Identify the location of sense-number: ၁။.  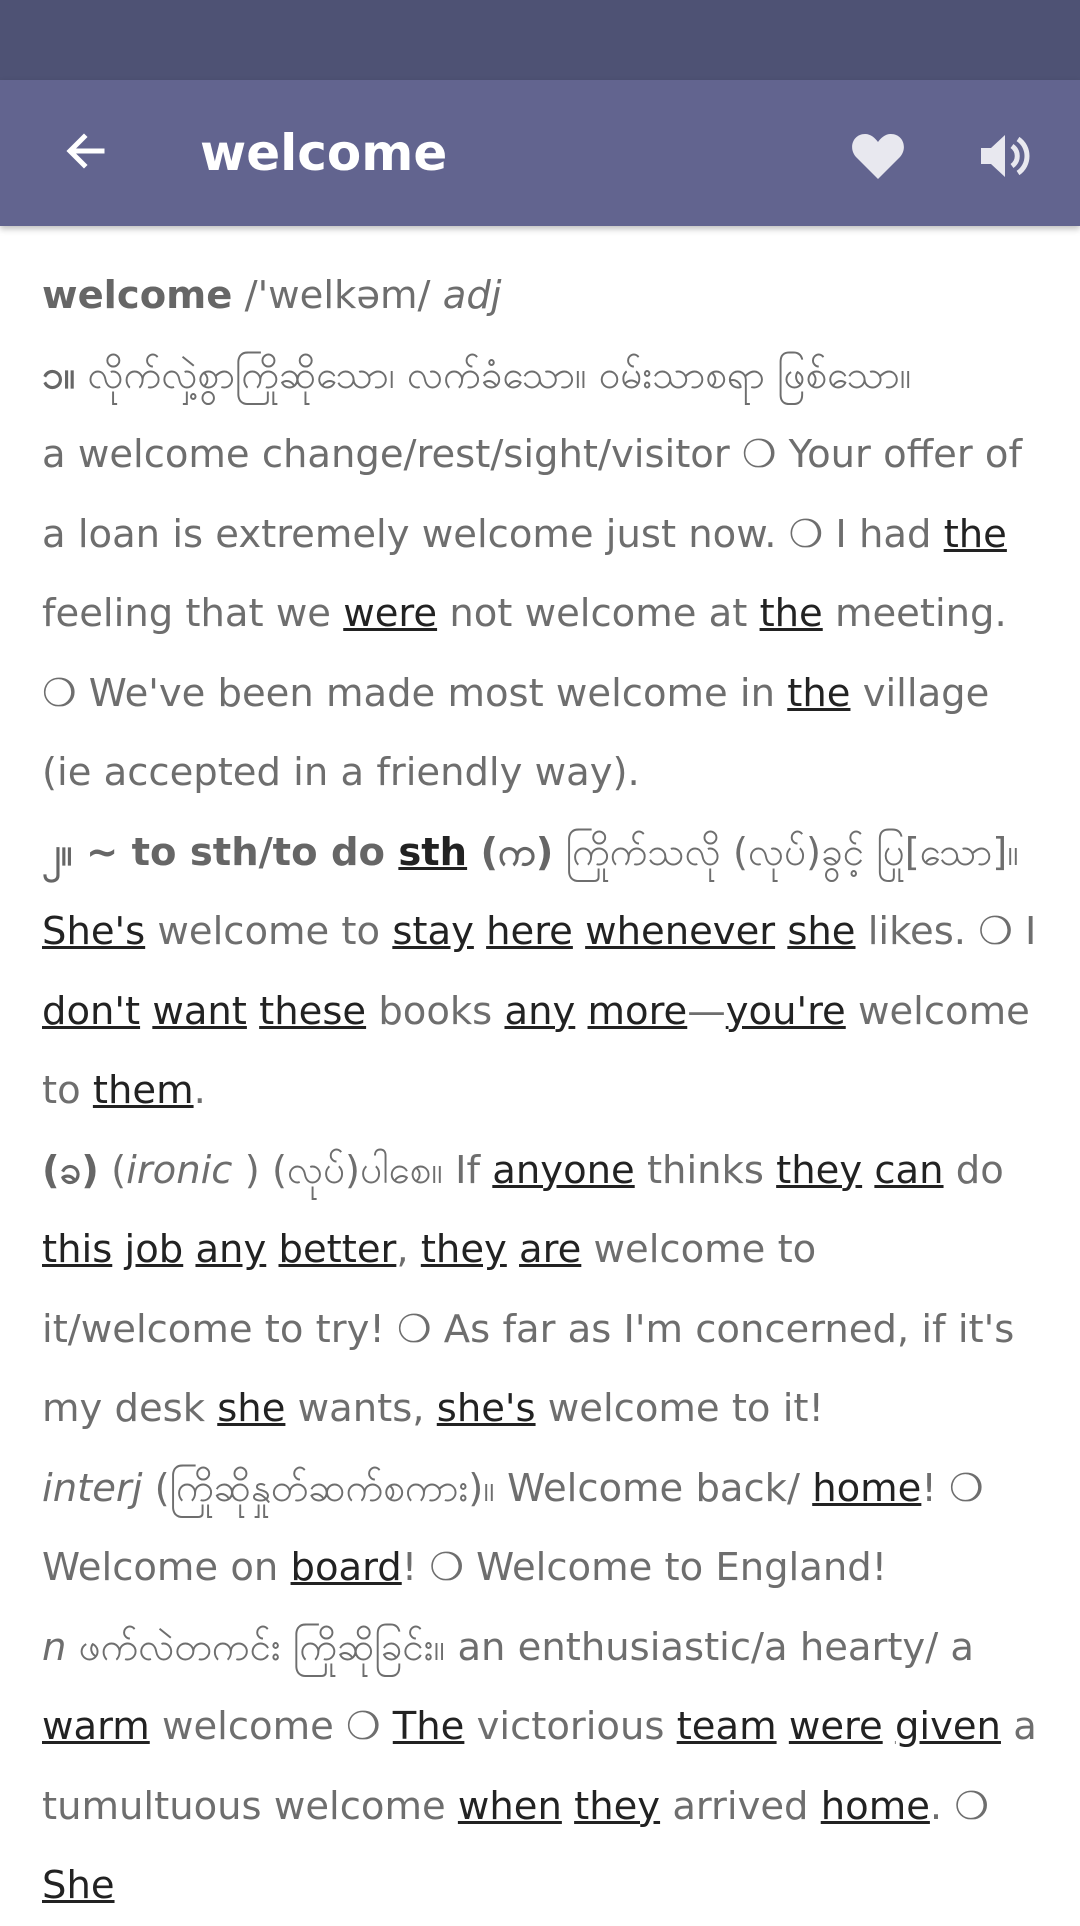
(59, 375).